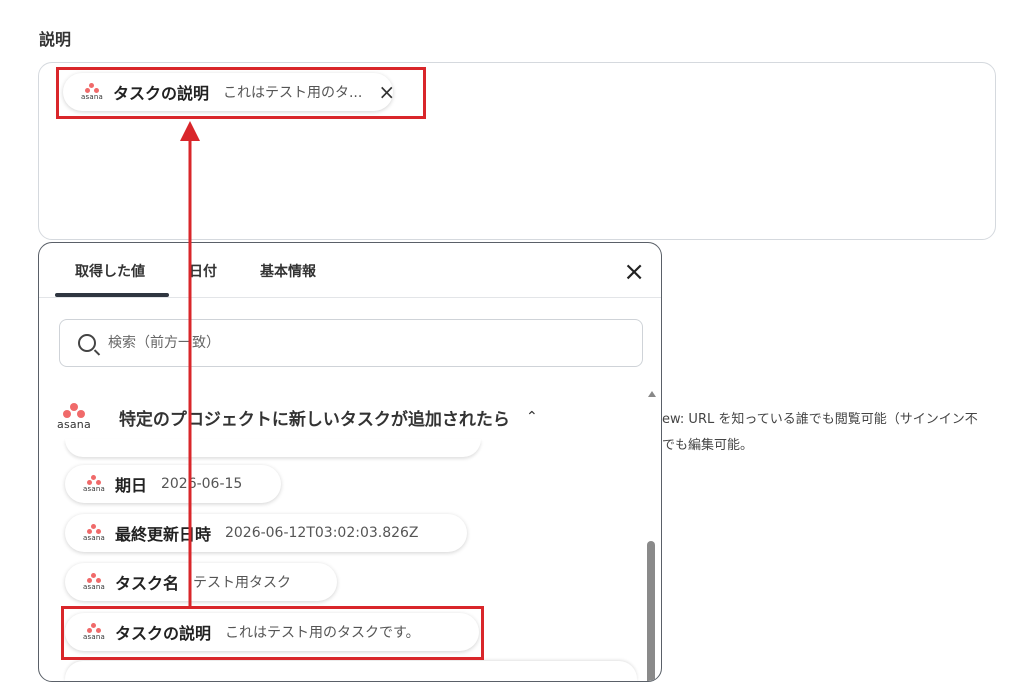  What do you see at coordinates (651, 611) in the screenshot?
I see `scrollbar-thumb` at bounding box center [651, 611].